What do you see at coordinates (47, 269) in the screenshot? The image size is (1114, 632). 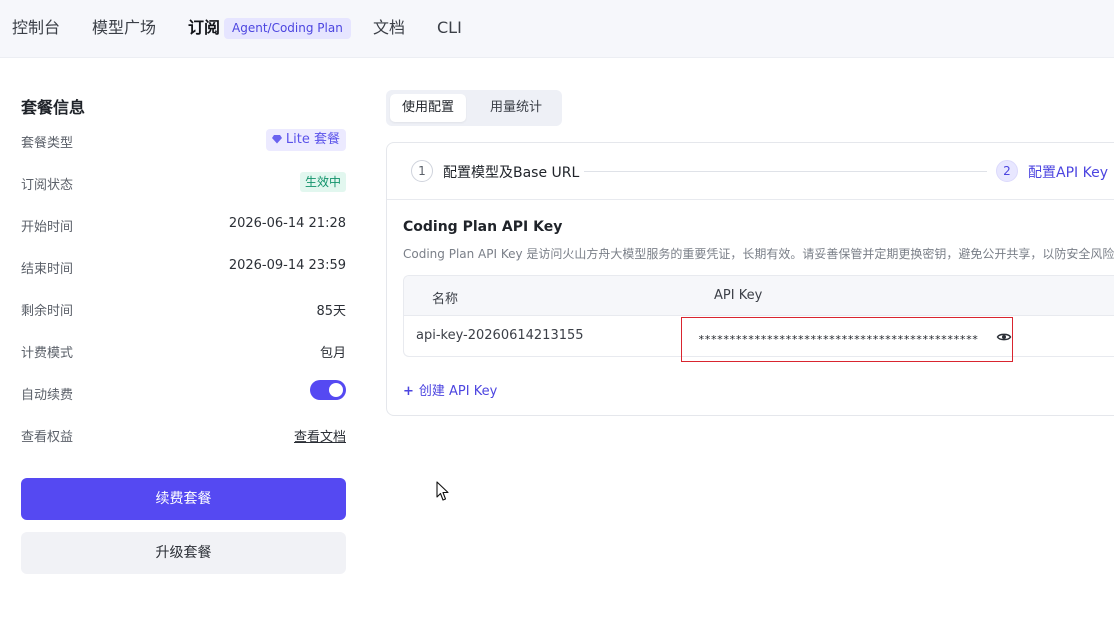 I see `end-time-label: 结束时间` at bounding box center [47, 269].